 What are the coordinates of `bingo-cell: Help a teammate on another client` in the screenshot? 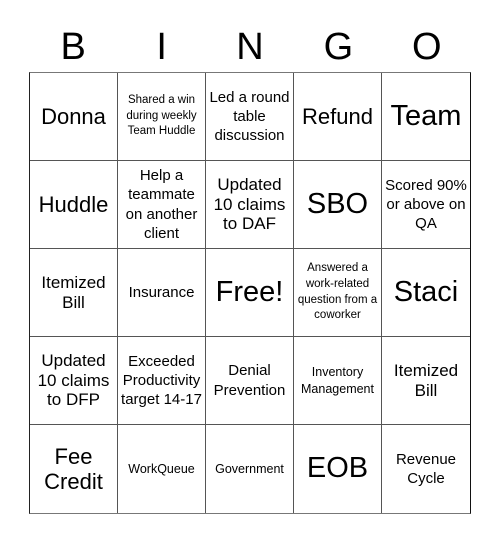 It's located at (162, 205).